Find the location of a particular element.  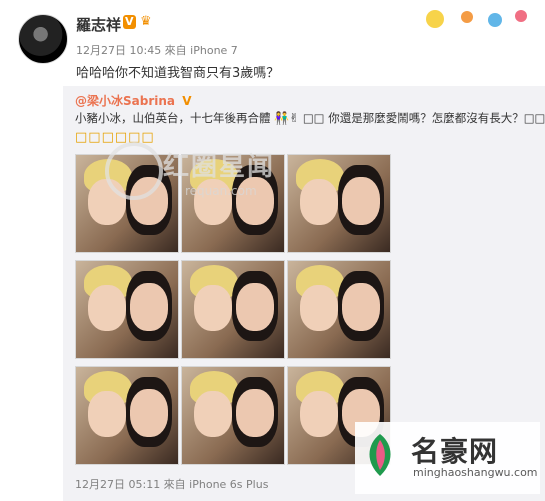

username: 羅志祥 is located at coordinates (98, 24).